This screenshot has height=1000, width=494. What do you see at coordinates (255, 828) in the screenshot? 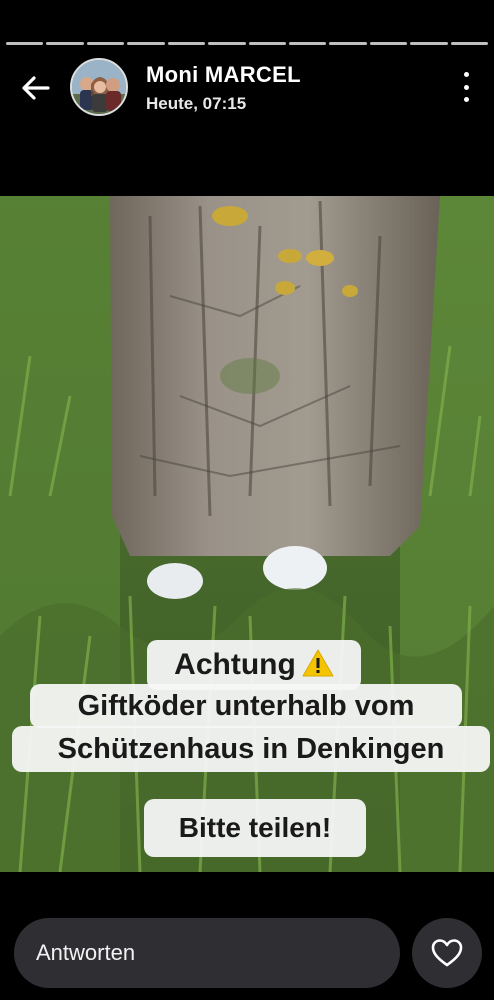
I see `caption-line-4: Bitte teilen!` at bounding box center [255, 828].